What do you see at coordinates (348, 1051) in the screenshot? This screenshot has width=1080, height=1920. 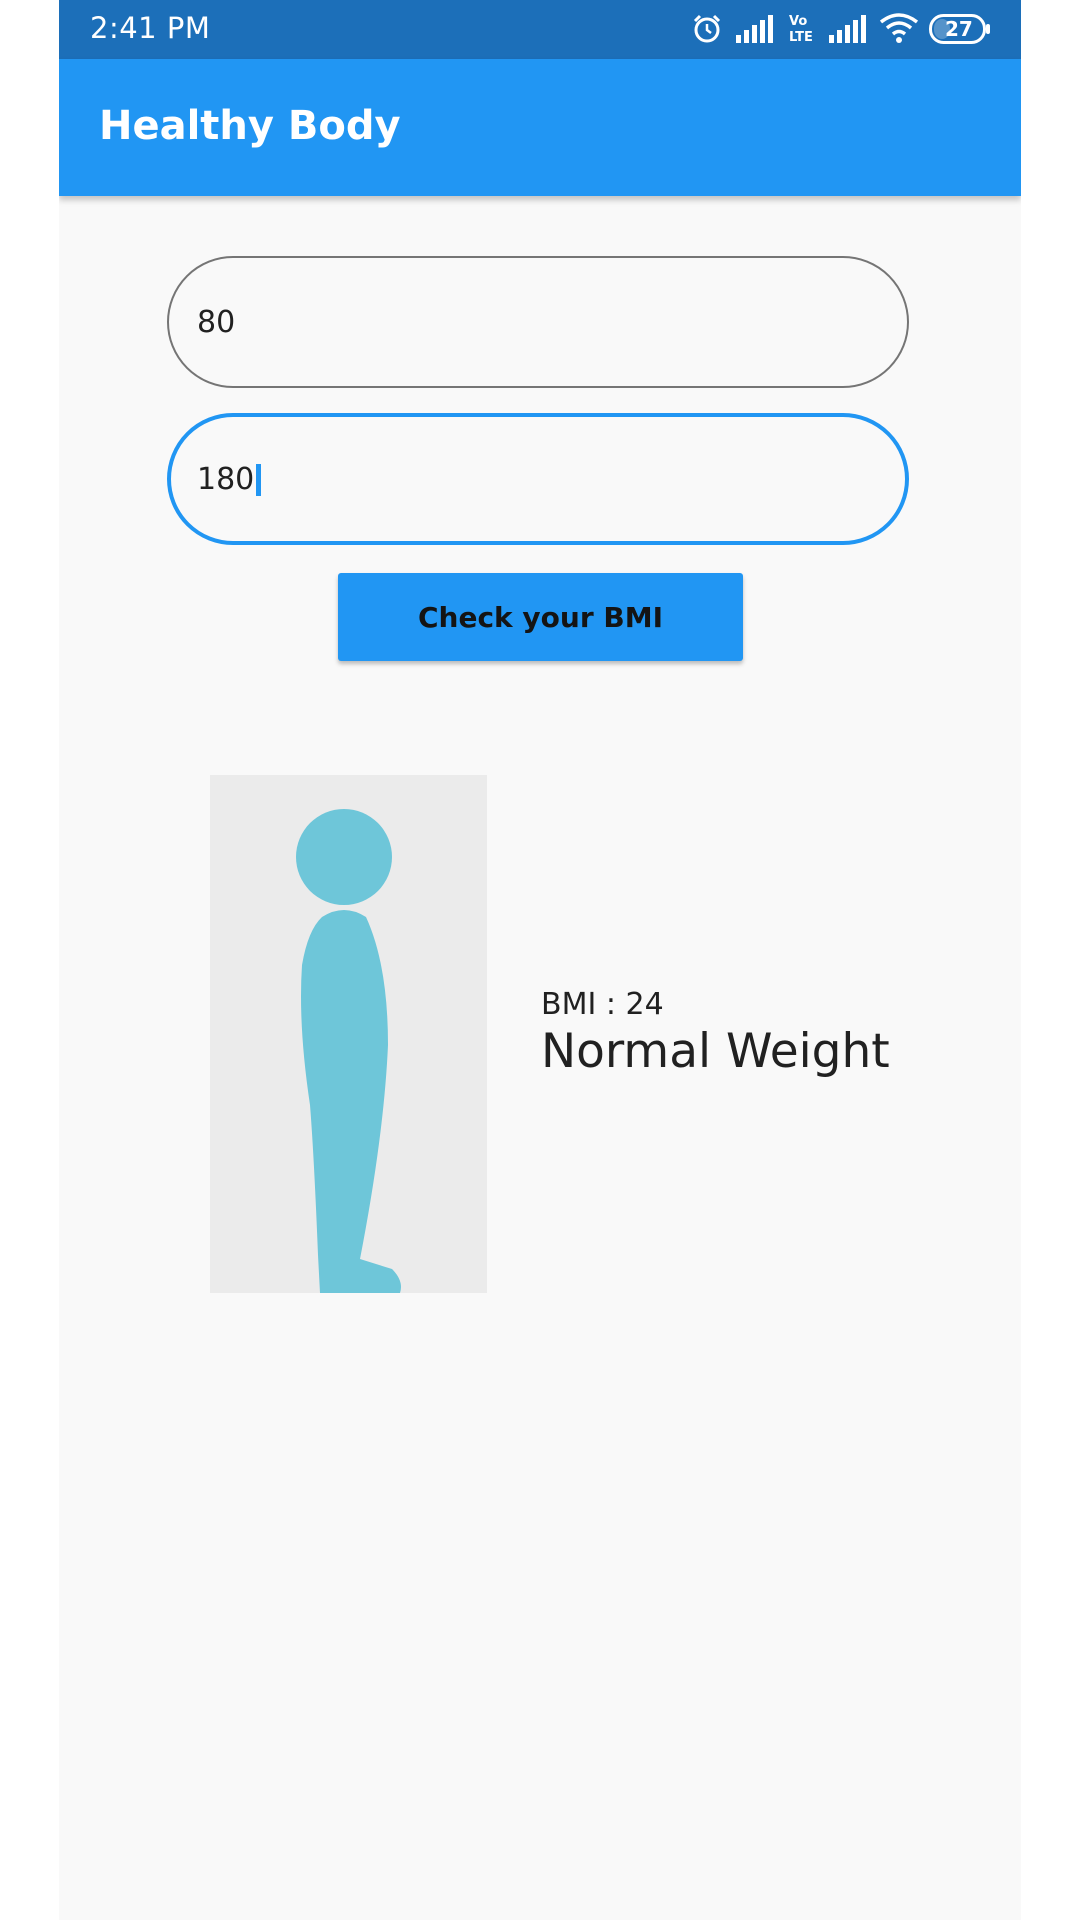 I see `body-silhouette-icon` at bounding box center [348, 1051].